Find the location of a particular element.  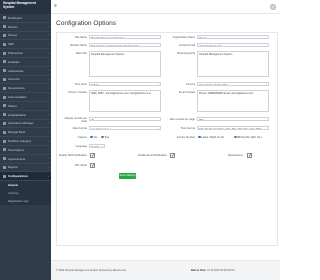

sidebar-item-label: Receptionists is located at coordinates (16, 88).